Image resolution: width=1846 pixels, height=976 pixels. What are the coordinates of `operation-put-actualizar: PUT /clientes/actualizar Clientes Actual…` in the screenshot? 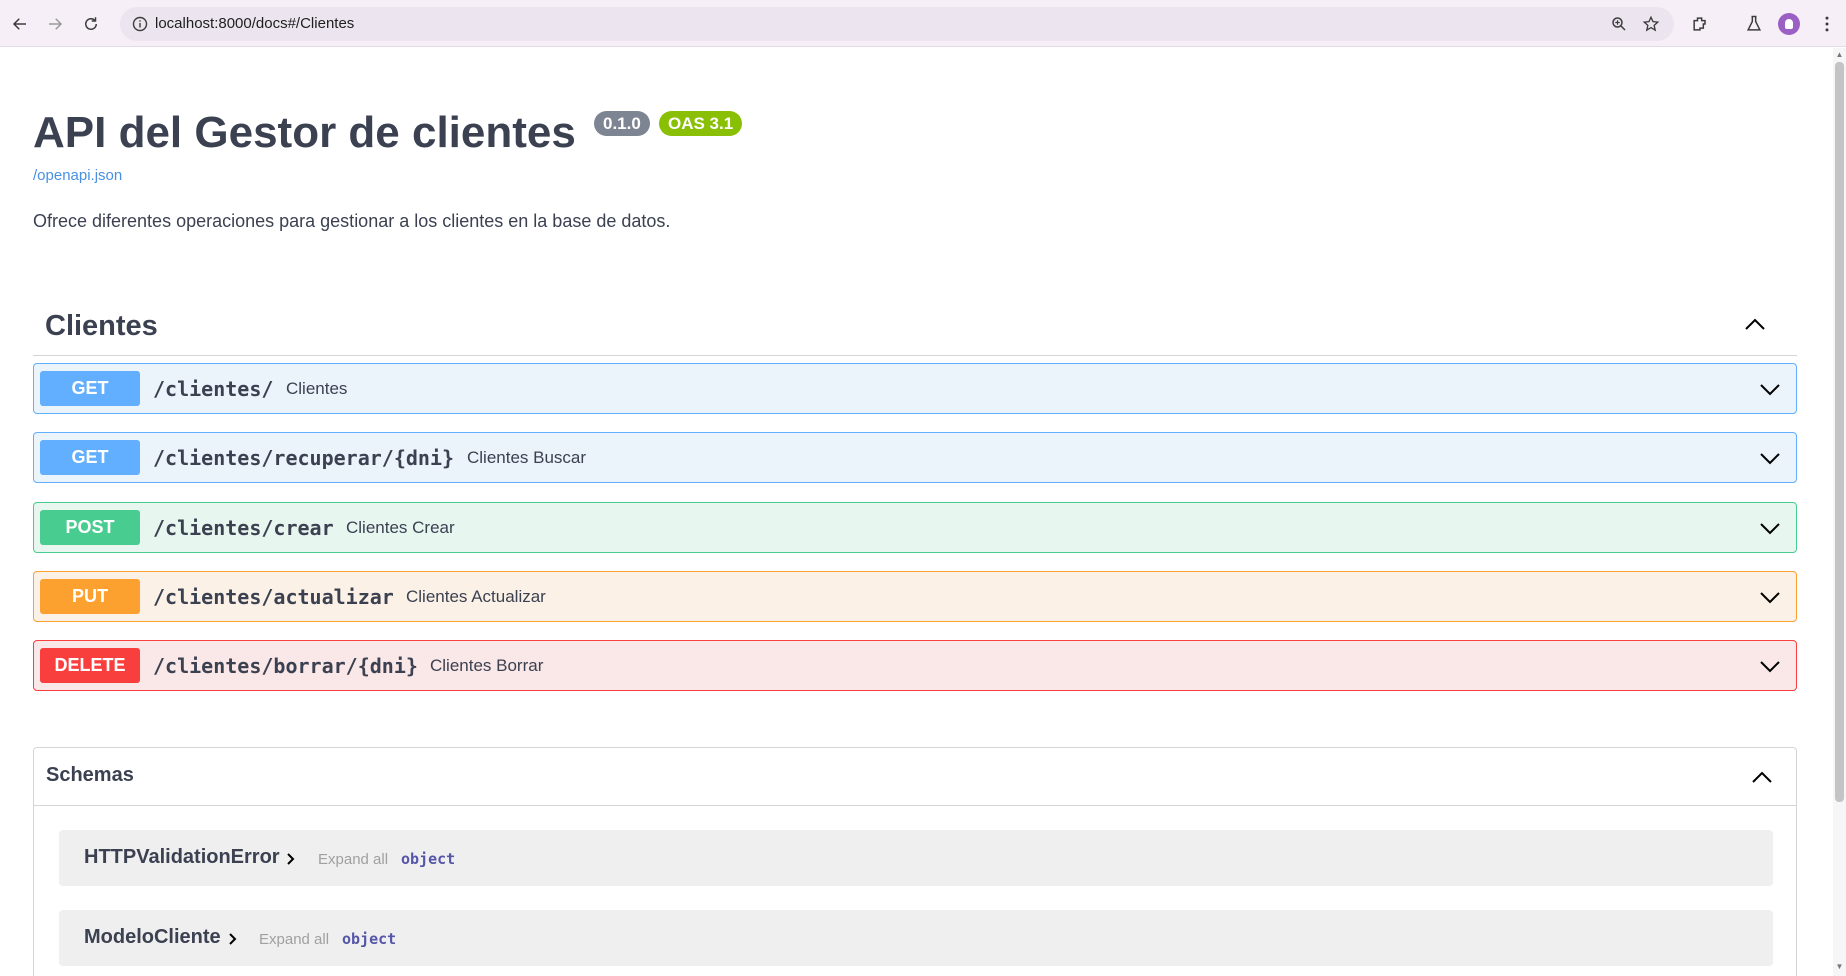 It's located at (915, 596).